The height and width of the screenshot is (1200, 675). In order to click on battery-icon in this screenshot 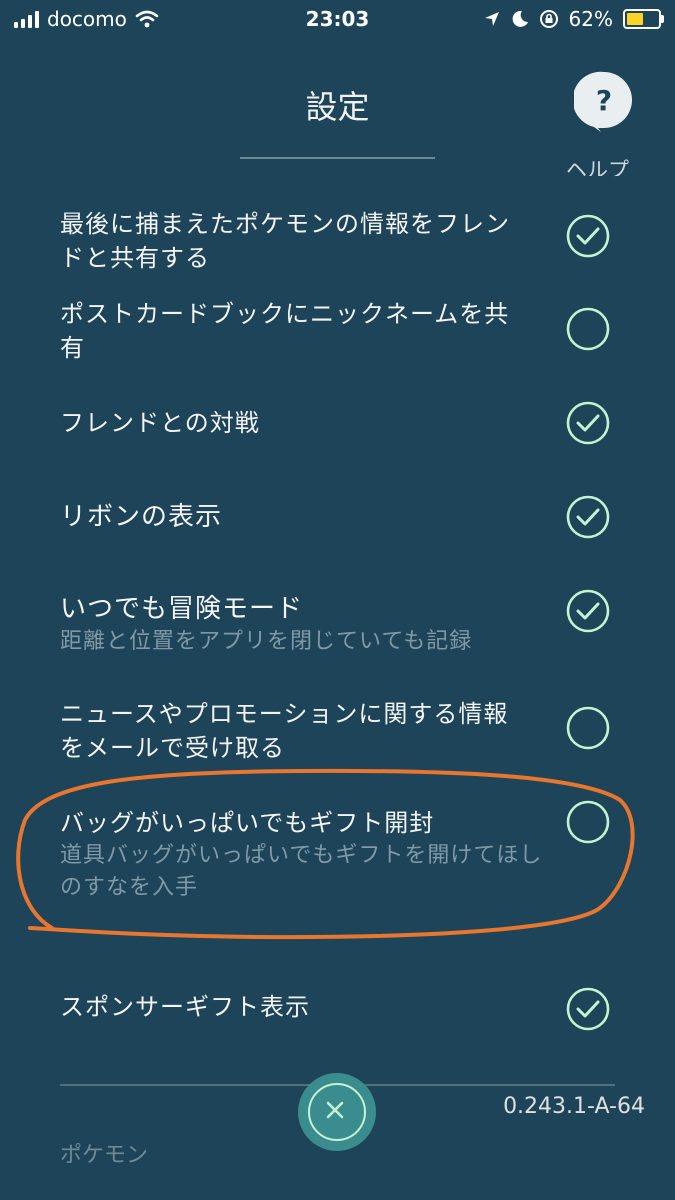, I will do `click(643, 19)`.